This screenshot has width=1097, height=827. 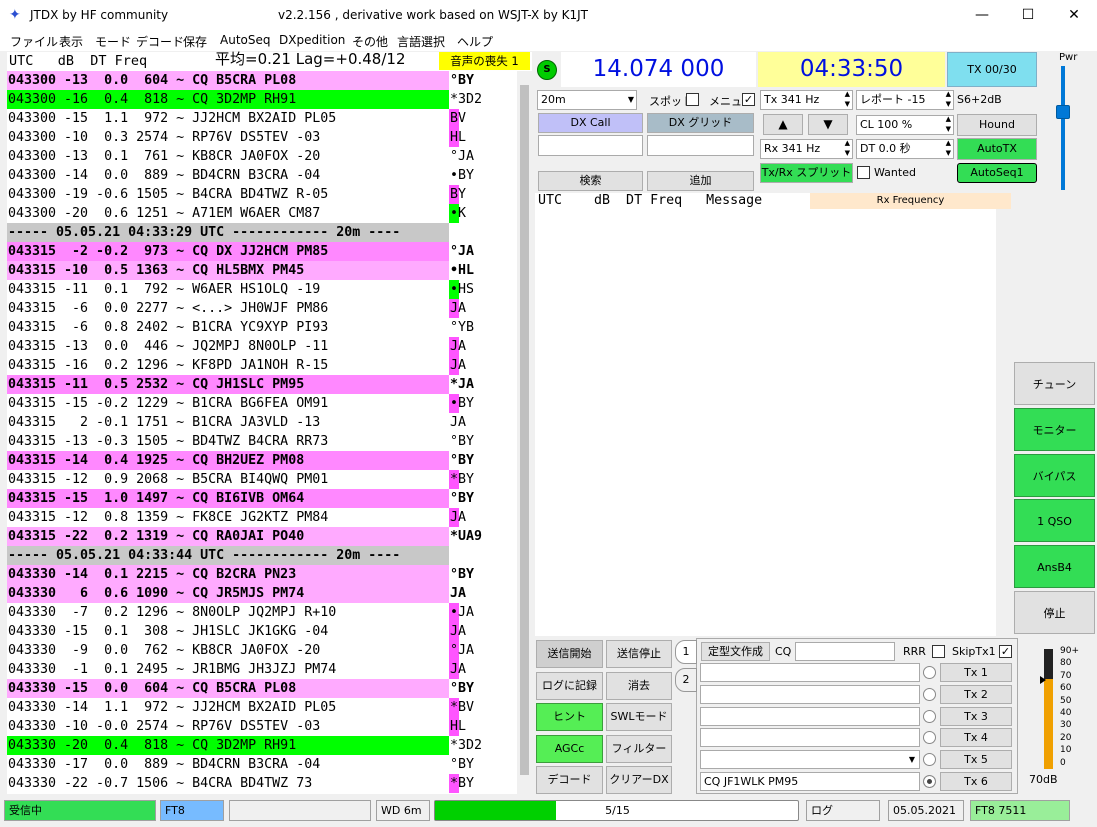 What do you see at coordinates (312, 40) in the screenshot?
I see `menu-dxpedition: DXpedition` at bounding box center [312, 40].